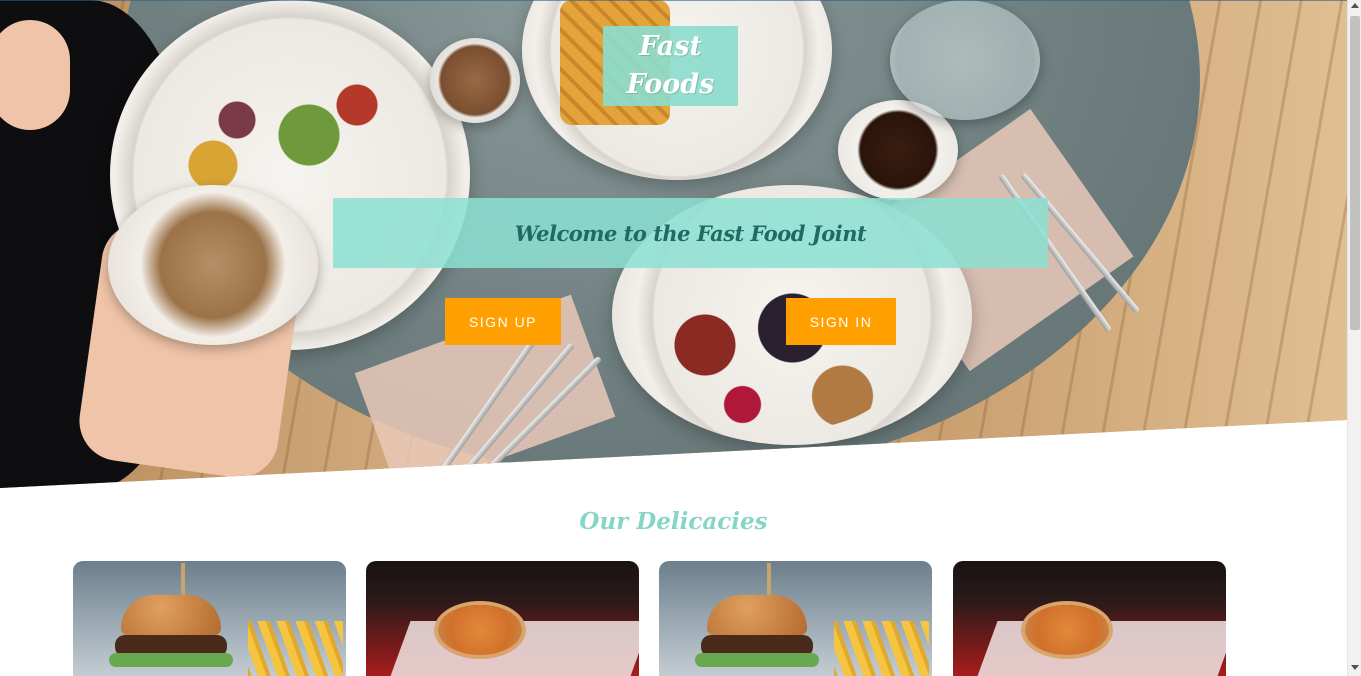 The image size is (1361, 676). I want to click on logo-line-1: Fast, so click(670, 46).